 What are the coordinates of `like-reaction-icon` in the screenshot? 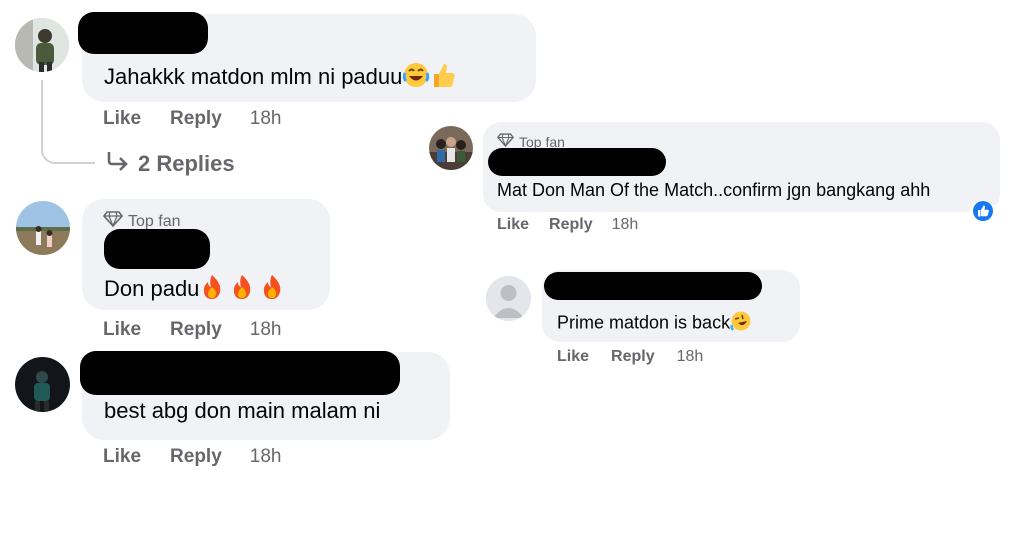 It's located at (983, 213).